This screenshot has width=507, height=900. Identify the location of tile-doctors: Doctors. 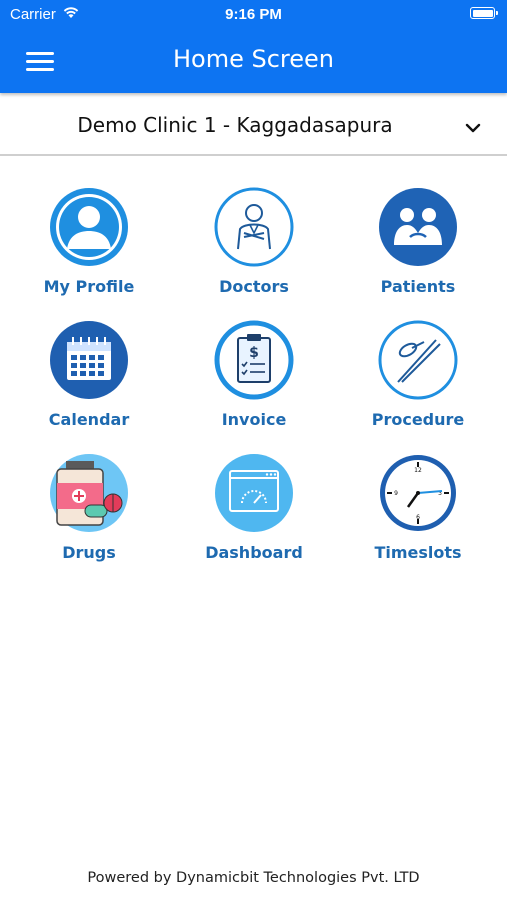
(254, 247).